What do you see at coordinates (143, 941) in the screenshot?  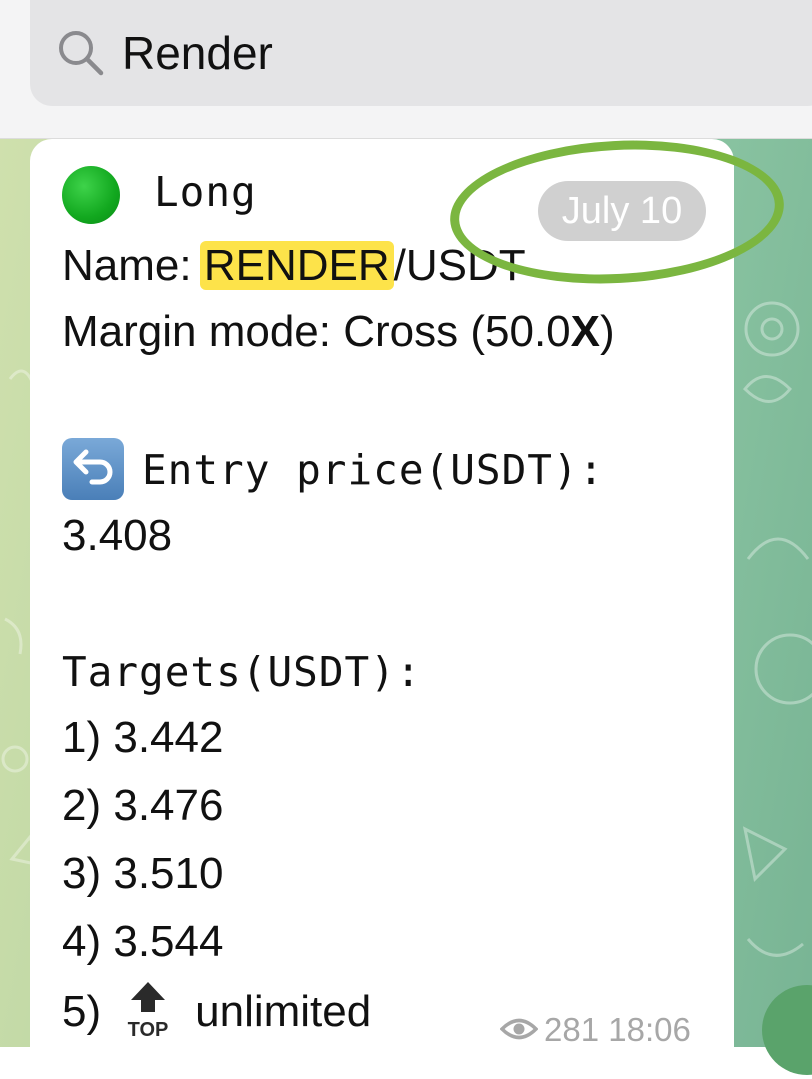 I see `target-4: 4) 3.544` at bounding box center [143, 941].